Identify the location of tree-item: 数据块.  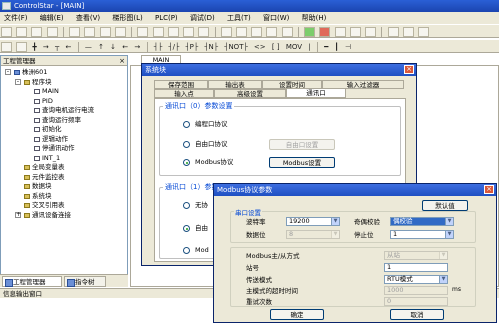
(38, 186).